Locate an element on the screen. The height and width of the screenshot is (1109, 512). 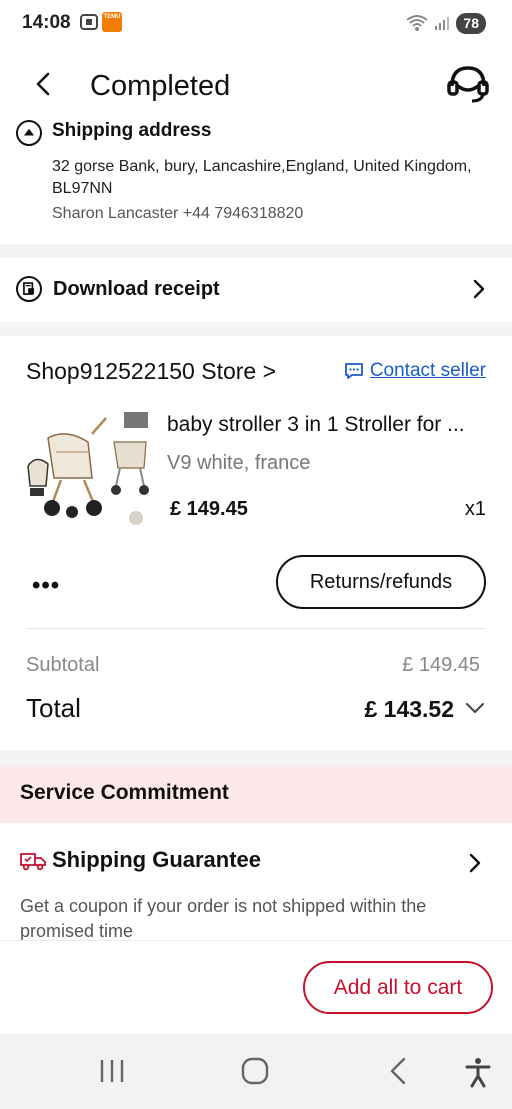
contact-seller-link: Contact seller is located at coordinates (415, 371).